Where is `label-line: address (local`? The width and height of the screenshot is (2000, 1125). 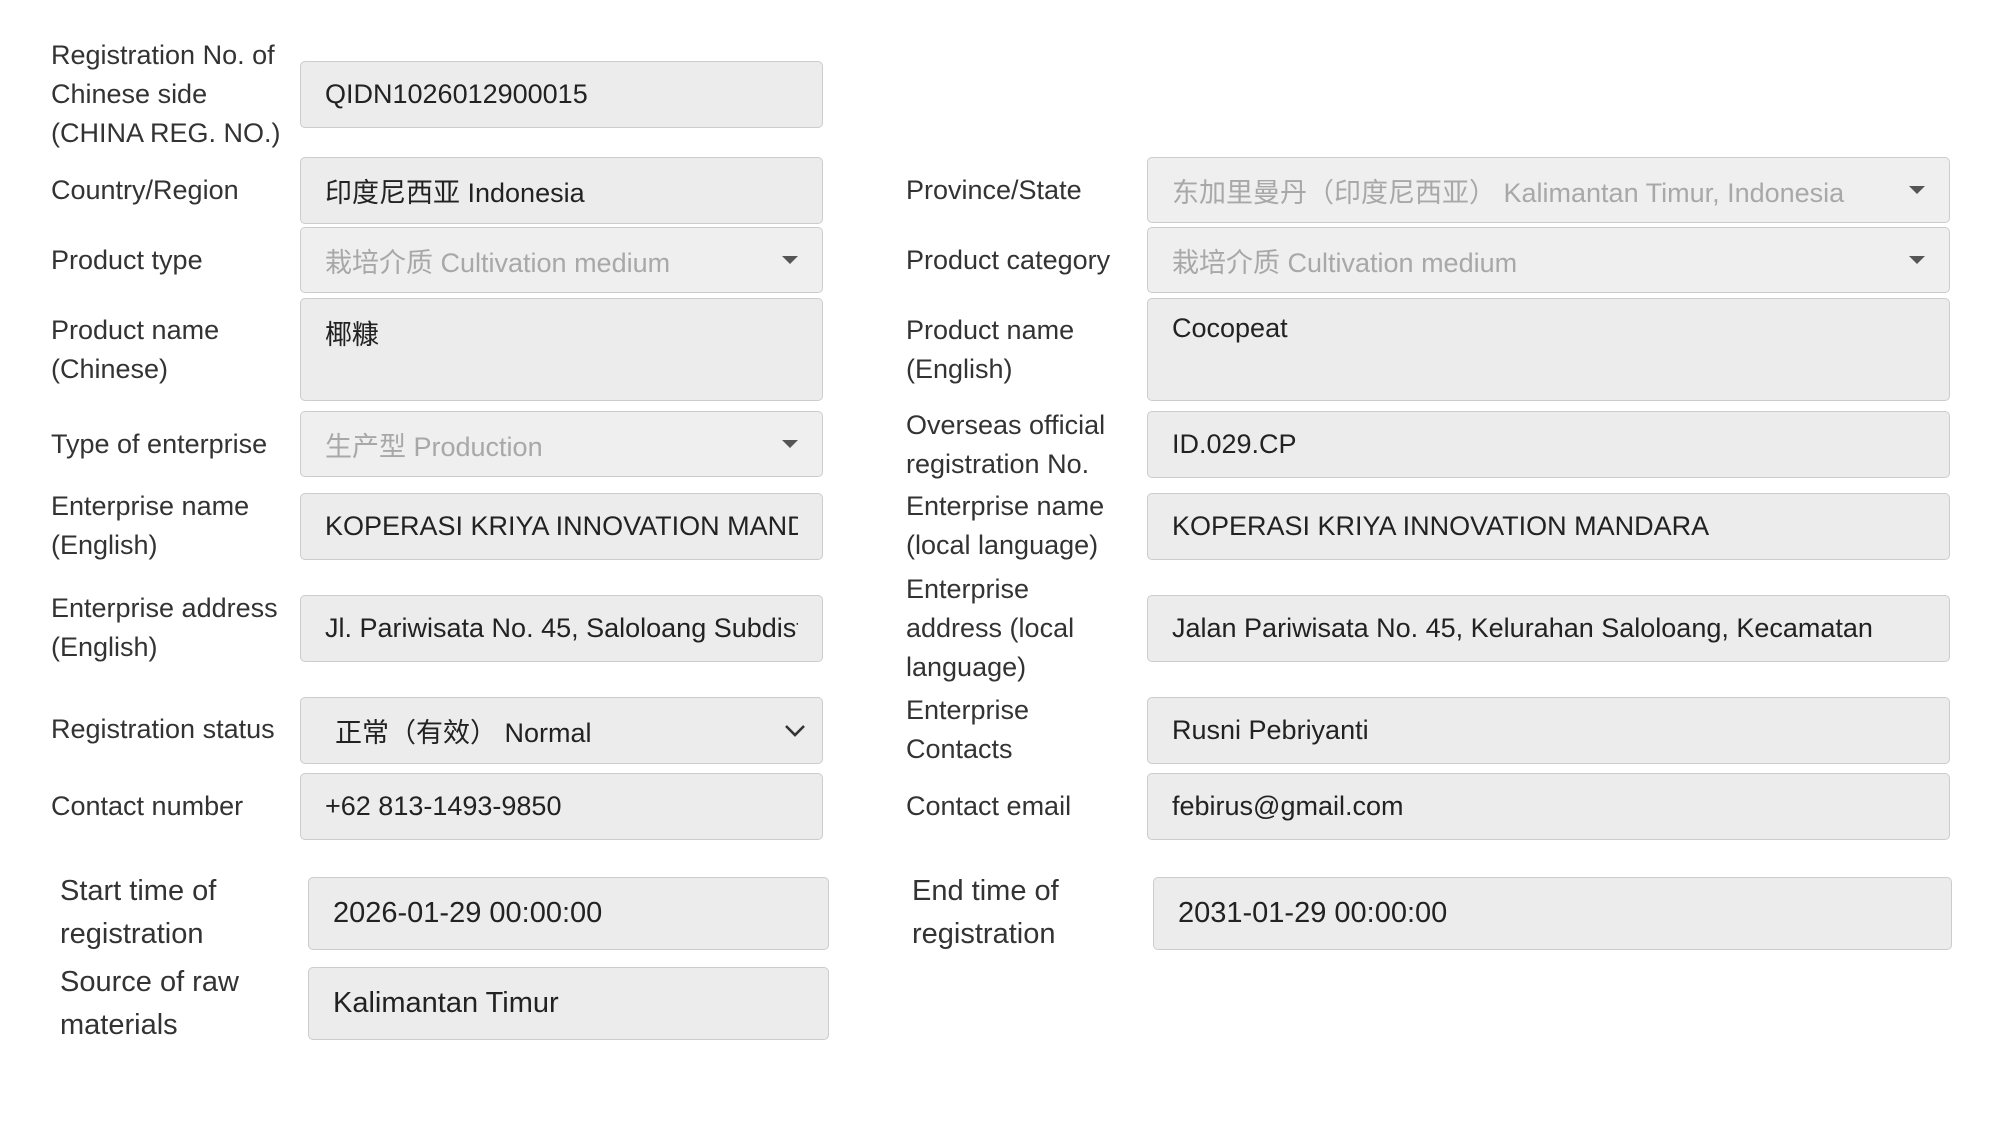
label-line: address (local is located at coordinates (990, 628).